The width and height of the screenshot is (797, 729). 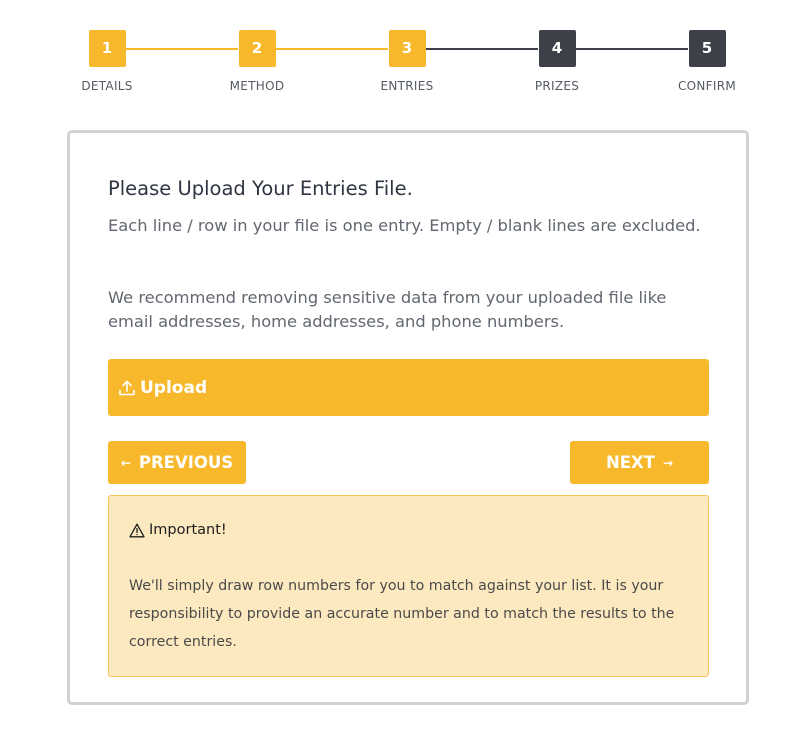 I want to click on step-number: 4, so click(x=557, y=48).